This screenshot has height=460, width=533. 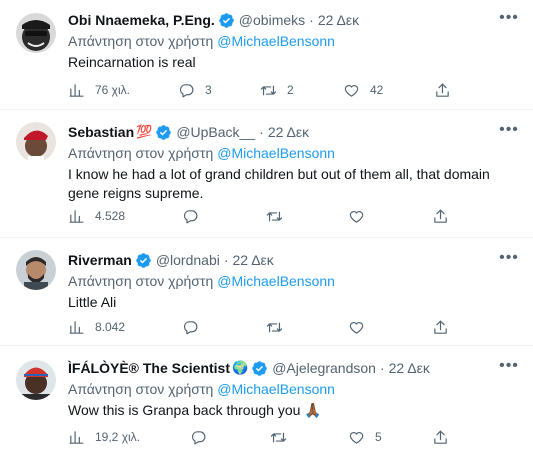 What do you see at coordinates (112, 90) in the screenshot?
I see `views-count: 76 χιλ.` at bounding box center [112, 90].